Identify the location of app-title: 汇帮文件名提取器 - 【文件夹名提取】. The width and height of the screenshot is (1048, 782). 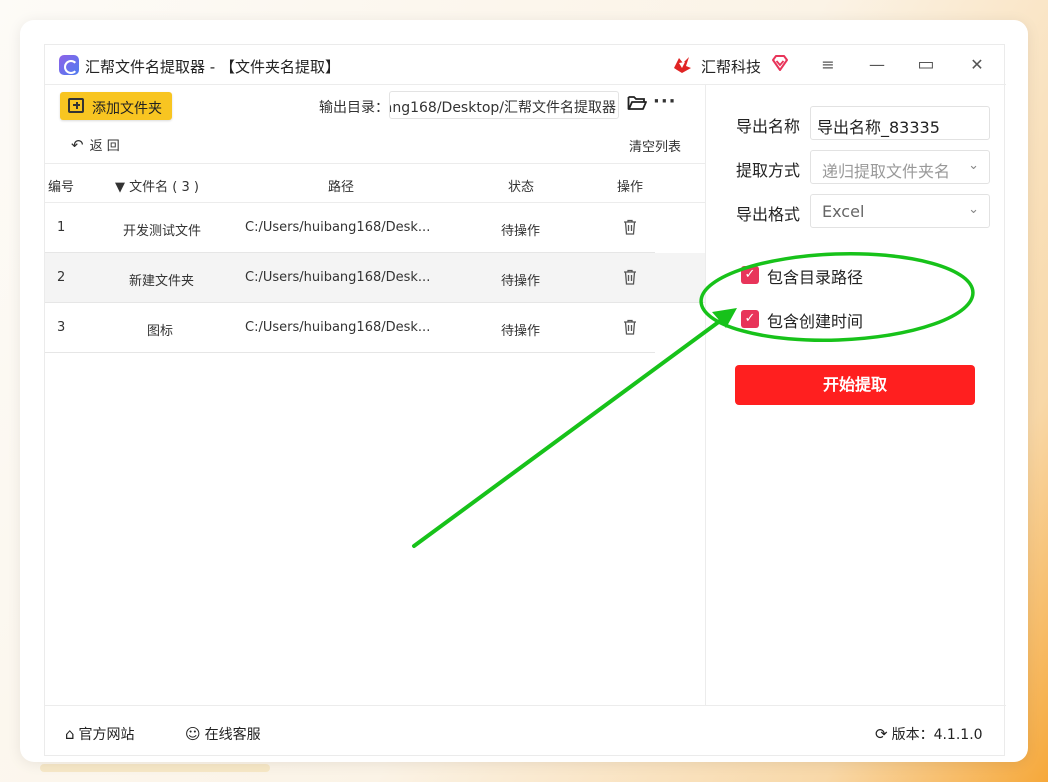
(212, 67).